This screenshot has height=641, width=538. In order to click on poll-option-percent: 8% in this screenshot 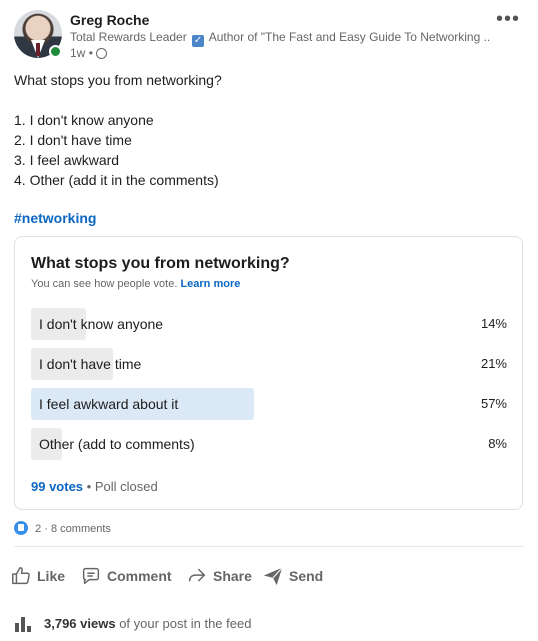, I will do `click(497, 443)`.